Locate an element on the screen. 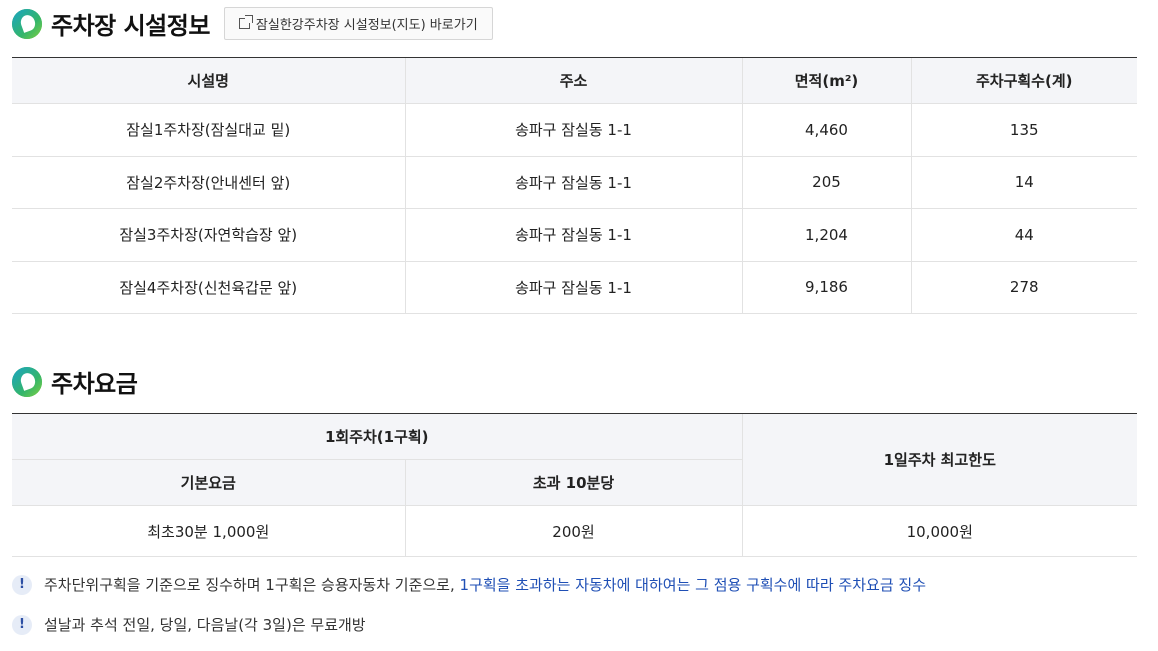 The image size is (1158, 651). facility-name-cell: 잠실3주차장(자연학습장 앞) is located at coordinates (208, 235).